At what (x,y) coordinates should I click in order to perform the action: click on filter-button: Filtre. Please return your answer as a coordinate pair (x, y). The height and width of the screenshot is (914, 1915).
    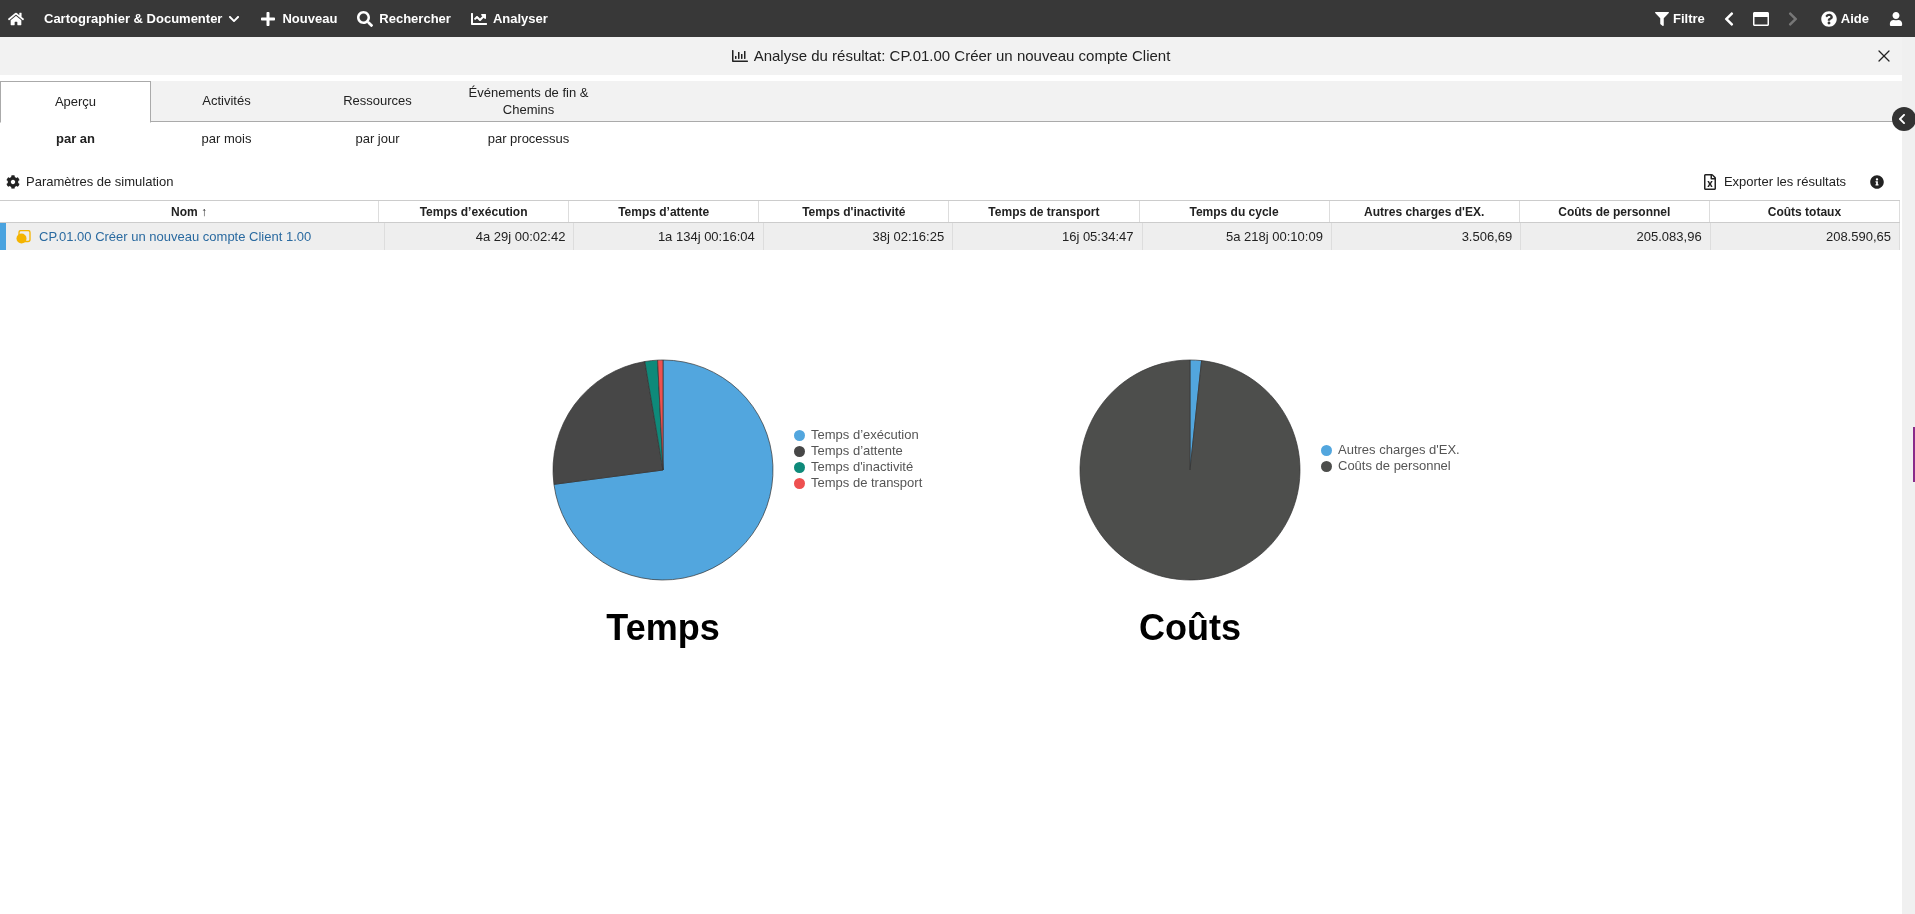
    Looking at the image, I should click on (1680, 18).